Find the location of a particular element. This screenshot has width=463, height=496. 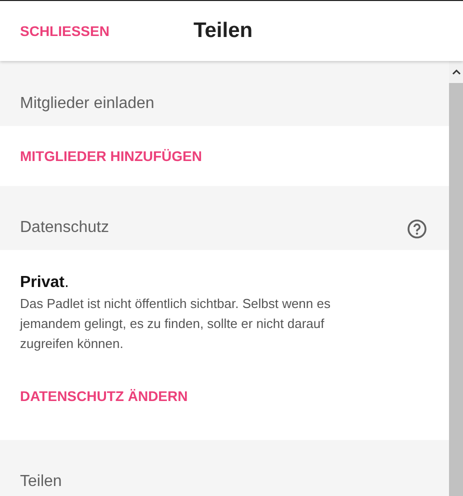

privacy-title: Privat. is located at coordinates (45, 283).